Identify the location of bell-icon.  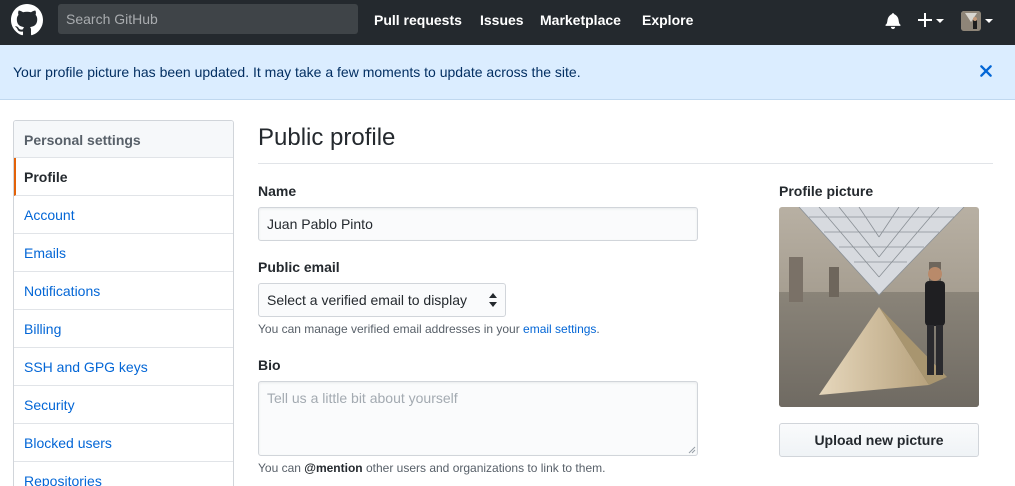
(893, 20).